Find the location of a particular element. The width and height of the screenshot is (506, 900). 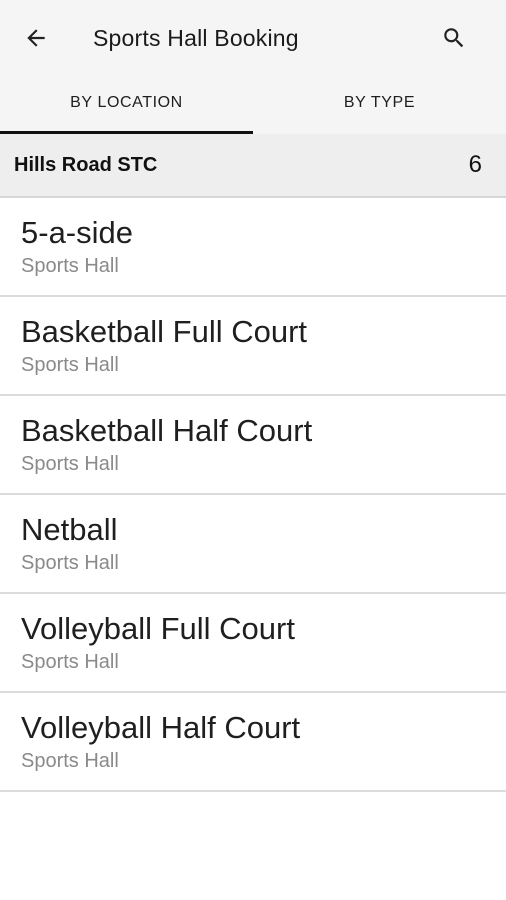

list-item: Volleyball Full Court Sports Hall is located at coordinates (253, 643).